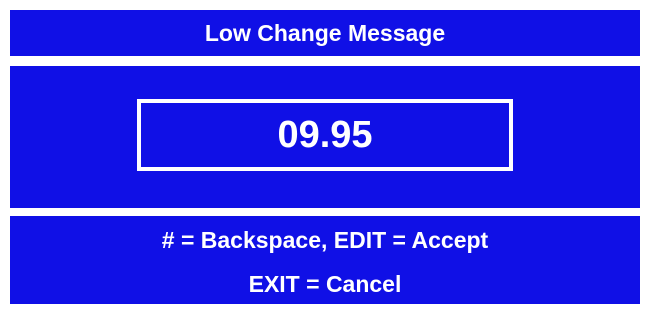 Image resolution: width=650 pixels, height=312 pixels. I want to click on dialog-title: Low Change Message, so click(325, 32).